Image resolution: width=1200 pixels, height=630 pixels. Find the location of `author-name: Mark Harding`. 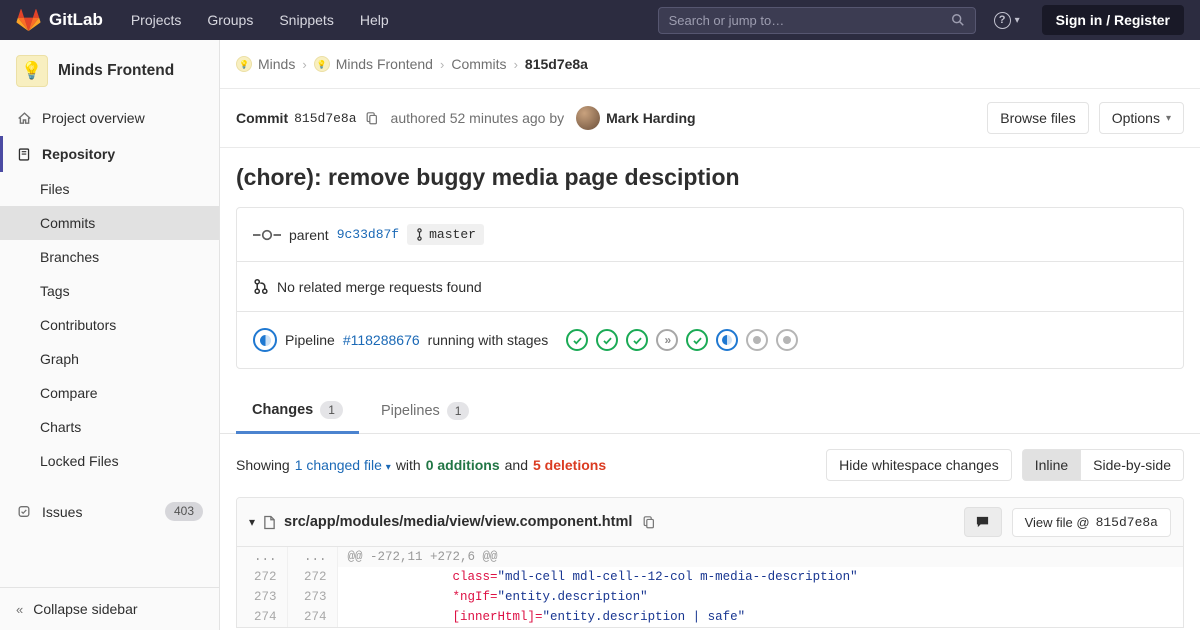

author-name: Mark Harding is located at coordinates (650, 118).